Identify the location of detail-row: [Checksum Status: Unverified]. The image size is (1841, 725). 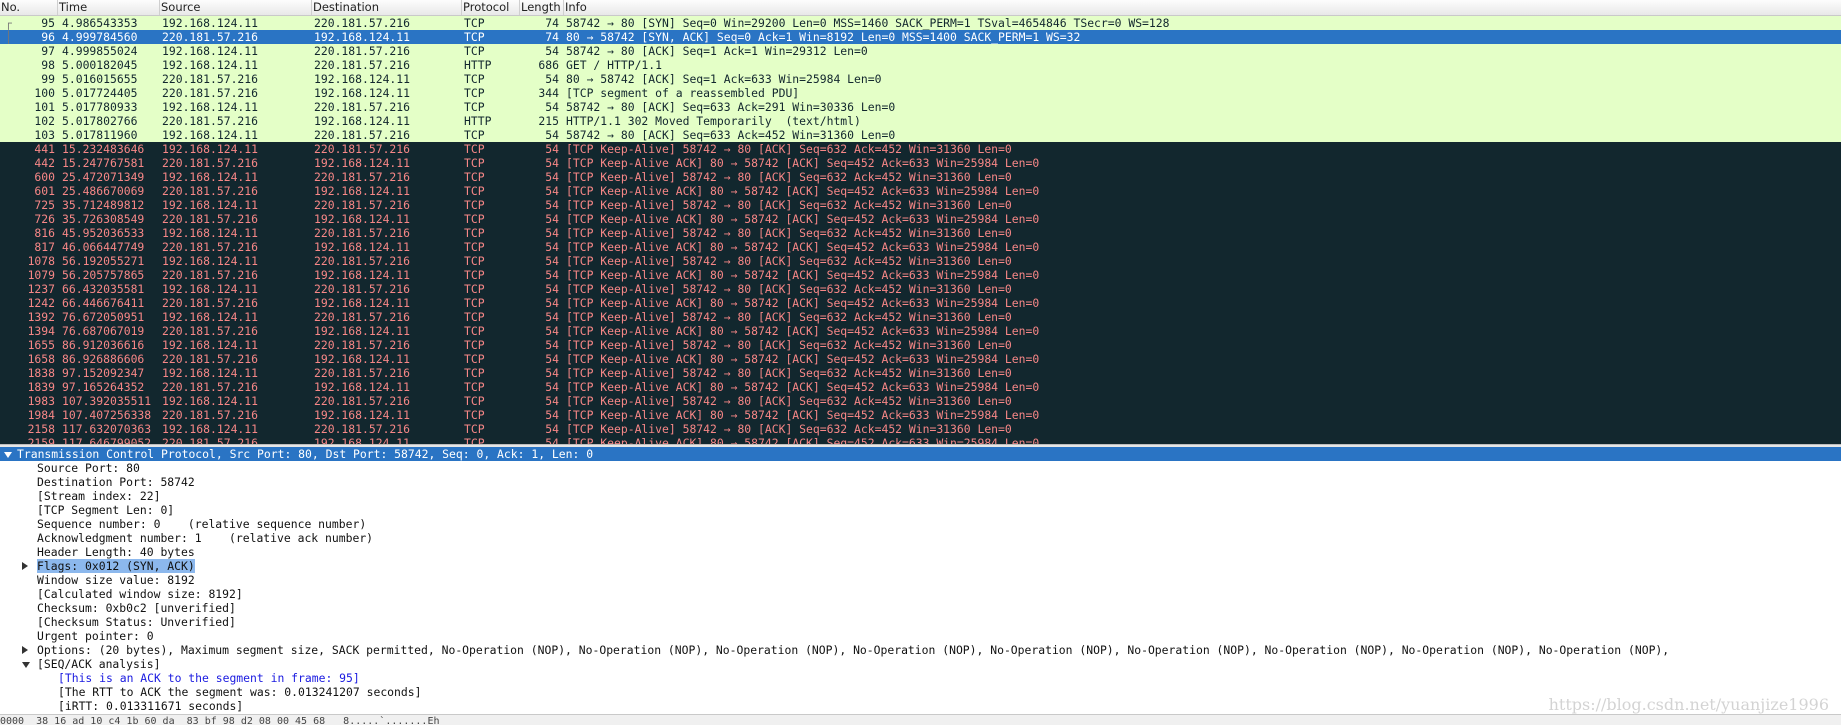
(920, 622).